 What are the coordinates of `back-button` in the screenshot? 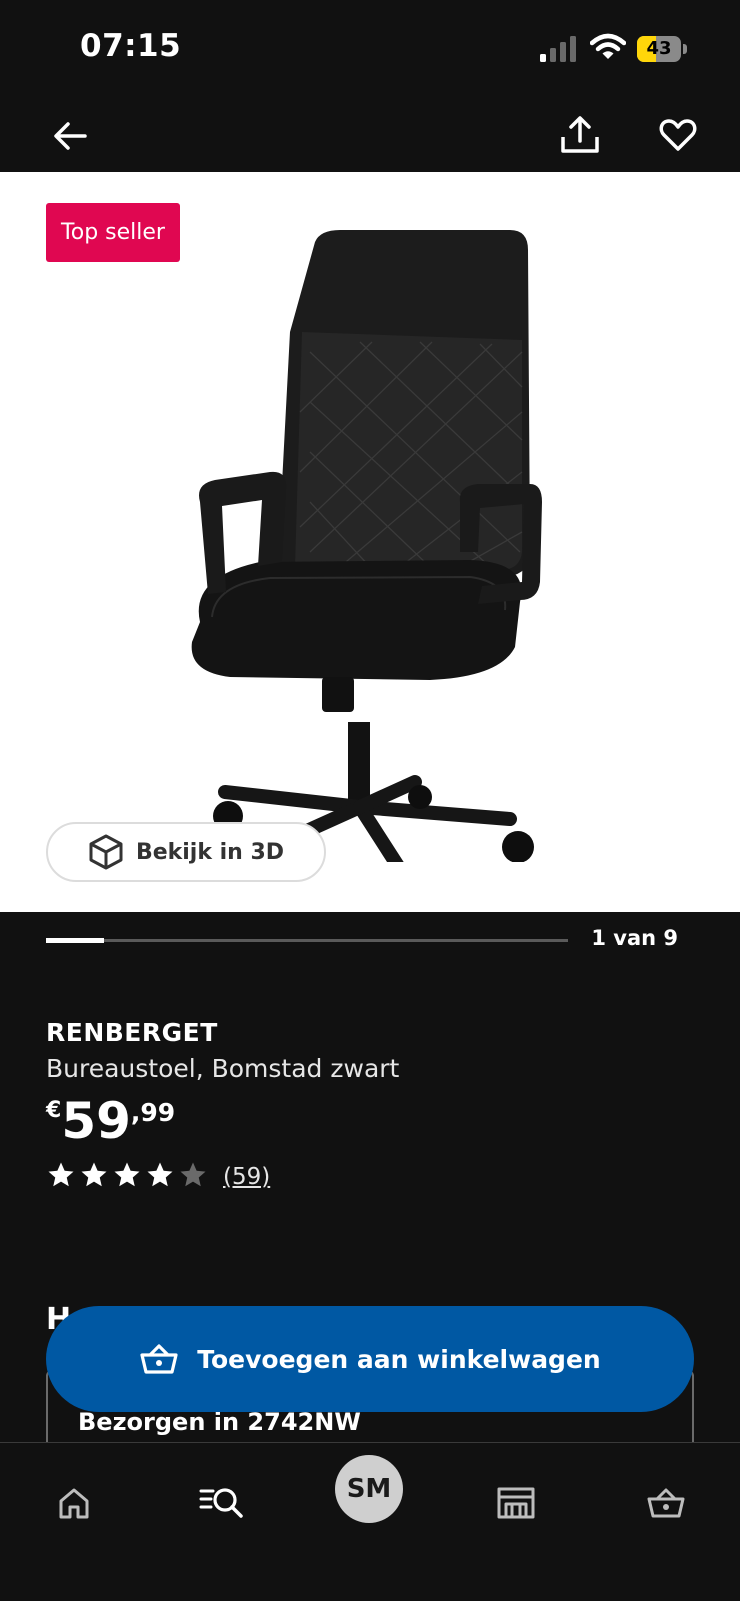 It's located at (70, 136).